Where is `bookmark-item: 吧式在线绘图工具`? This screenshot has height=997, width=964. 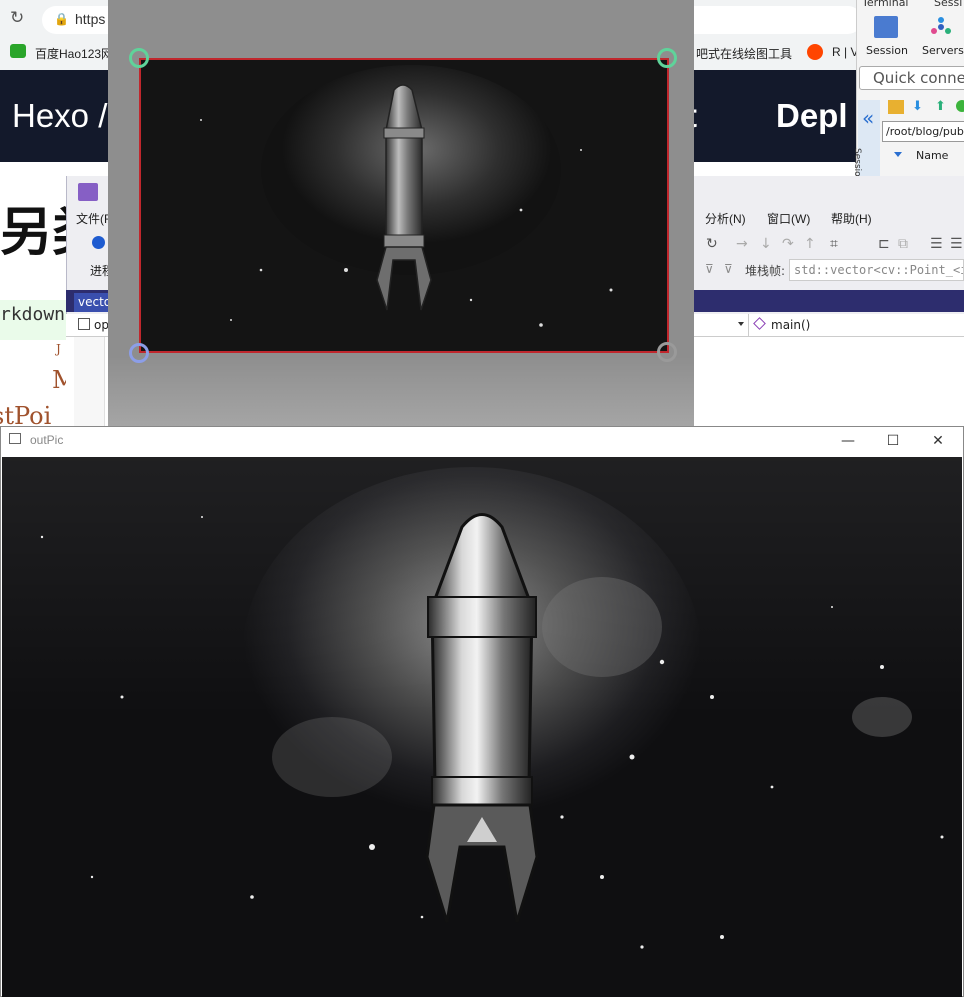 bookmark-item: 吧式在线绘图工具 is located at coordinates (744, 53).